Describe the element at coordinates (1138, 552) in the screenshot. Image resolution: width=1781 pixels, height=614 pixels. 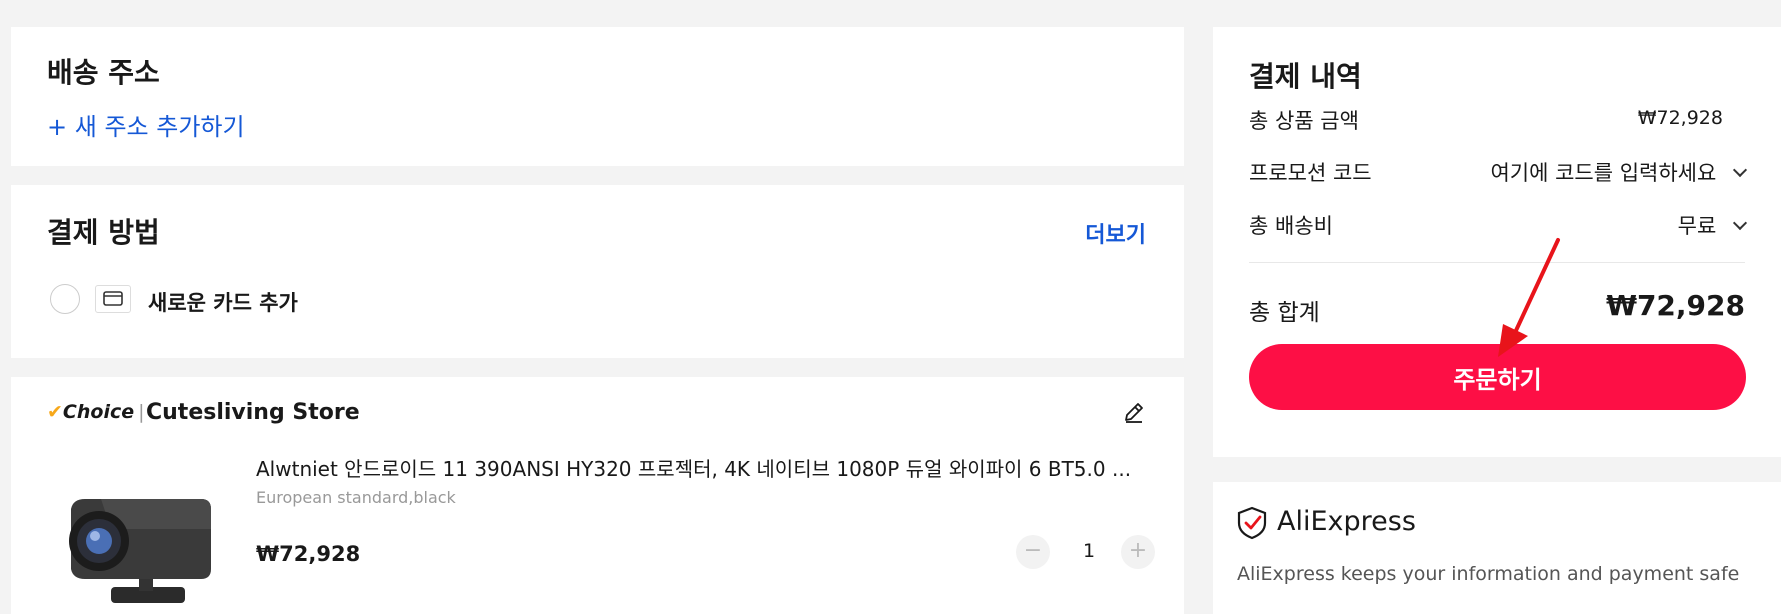
I see `quantity-increase-button: +` at that location.